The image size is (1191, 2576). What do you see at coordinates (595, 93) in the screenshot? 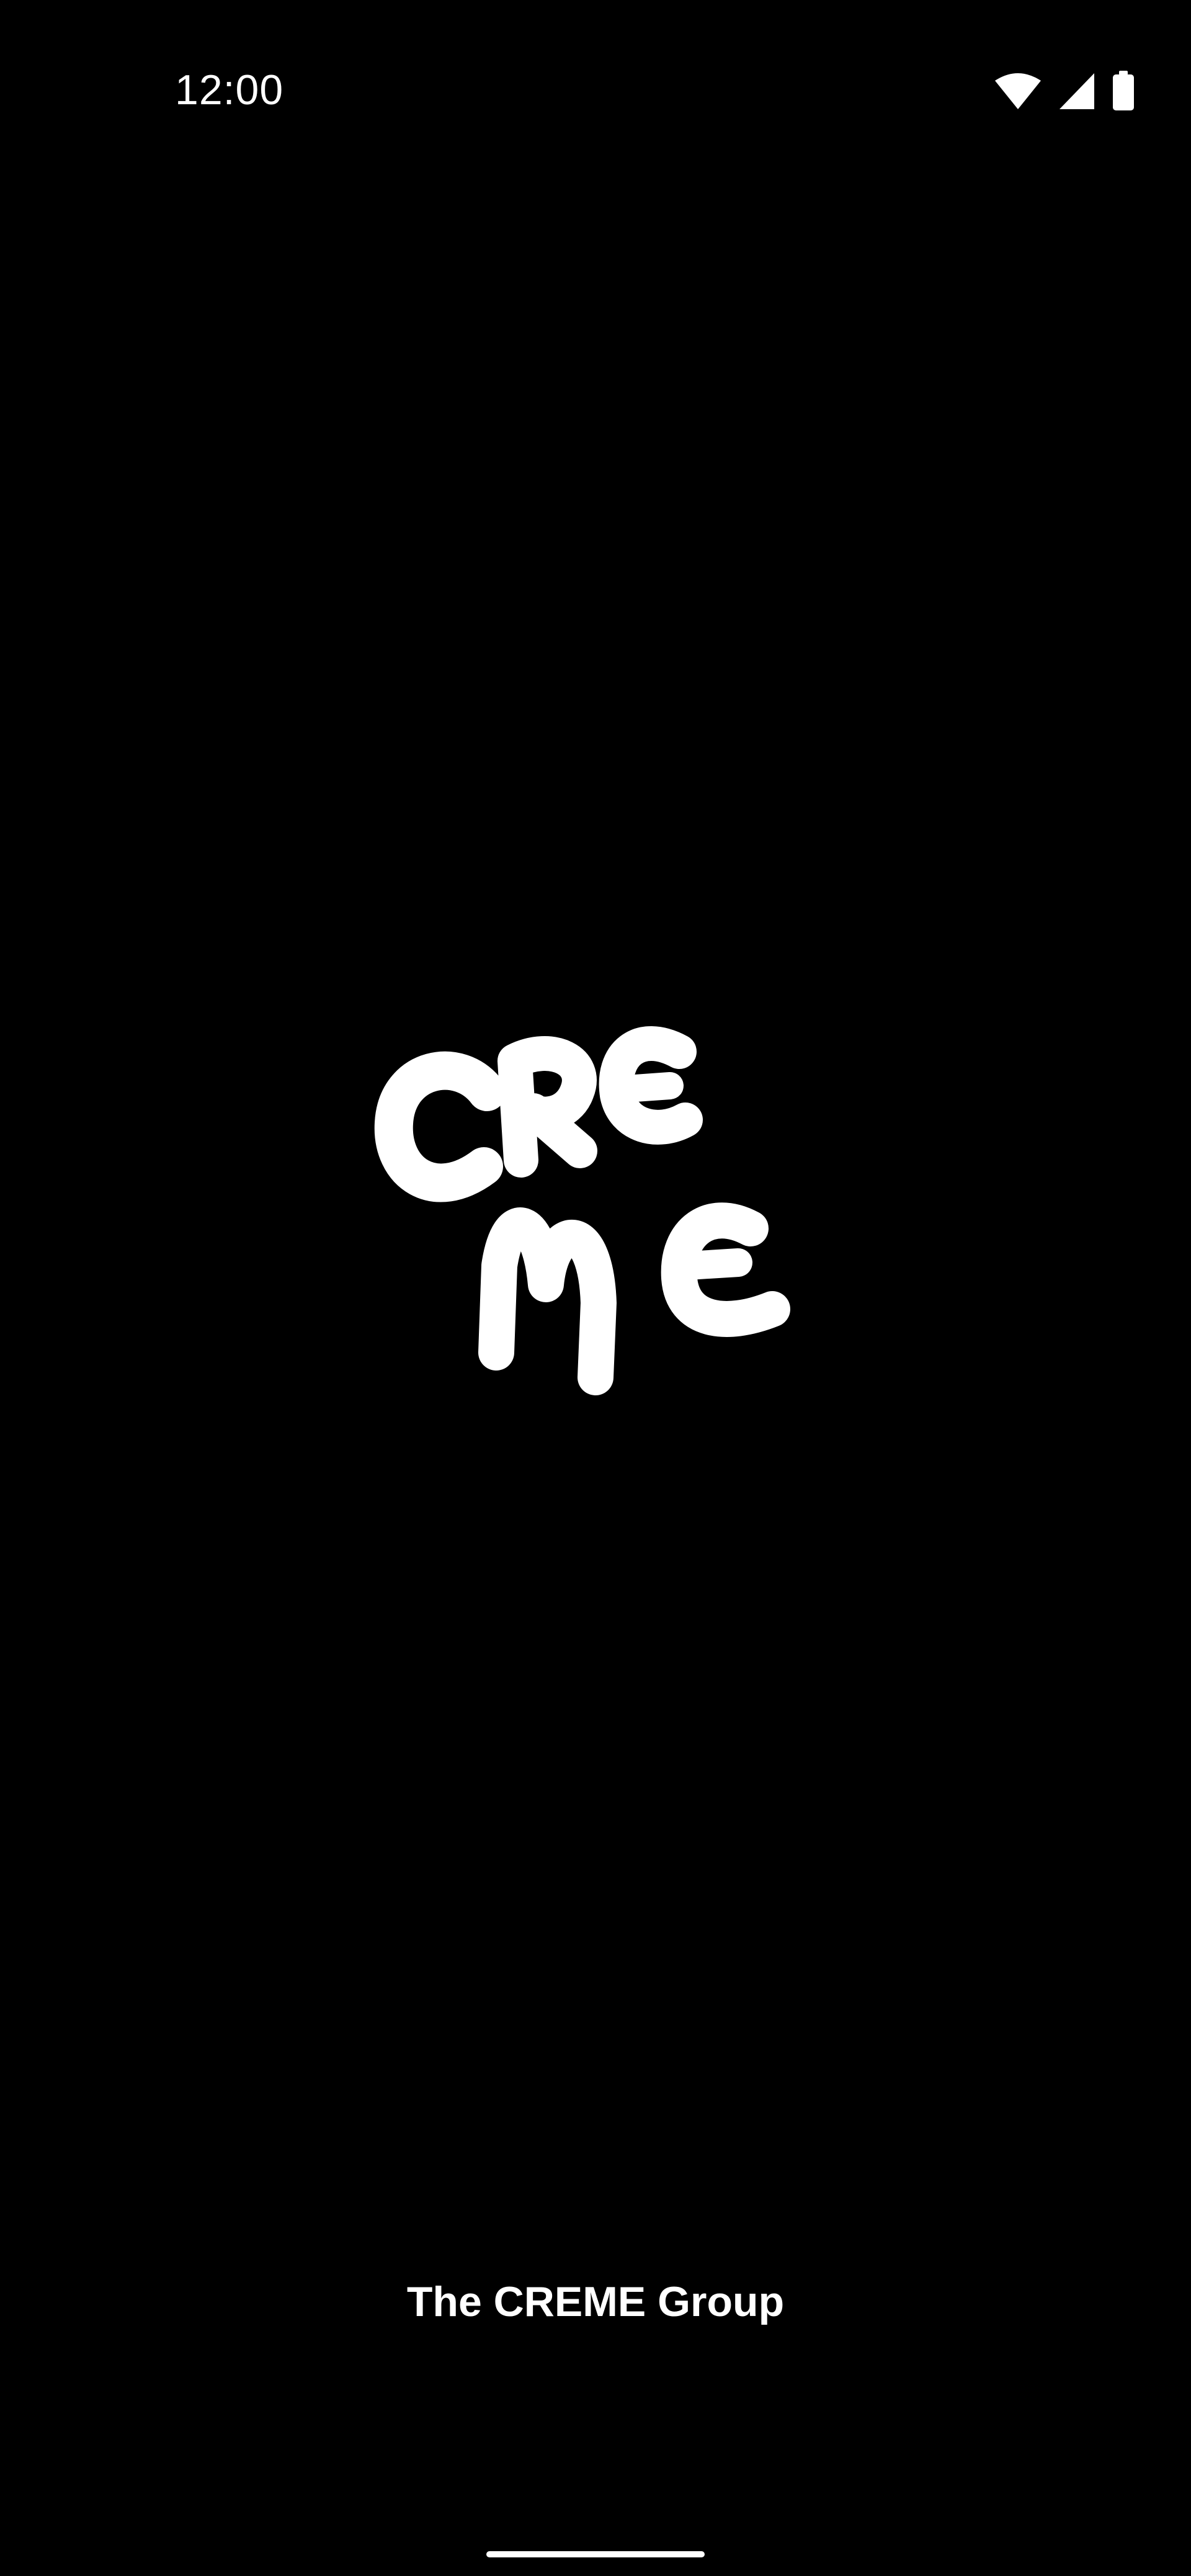
I see `status-bar: 12:00` at bounding box center [595, 93].